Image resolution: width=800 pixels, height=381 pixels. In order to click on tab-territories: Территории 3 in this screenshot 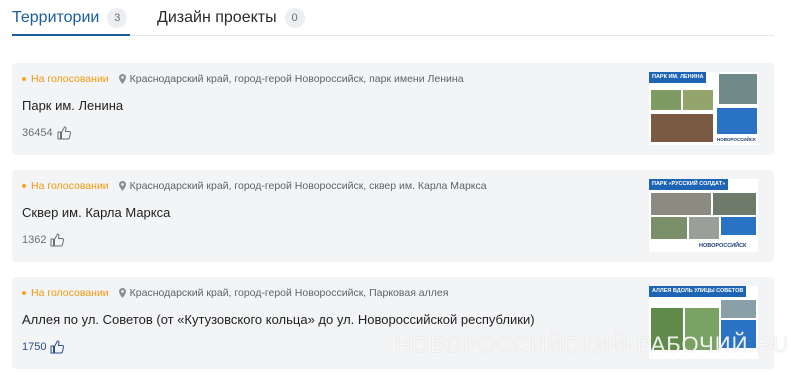, I will do `click(70, 18)`.